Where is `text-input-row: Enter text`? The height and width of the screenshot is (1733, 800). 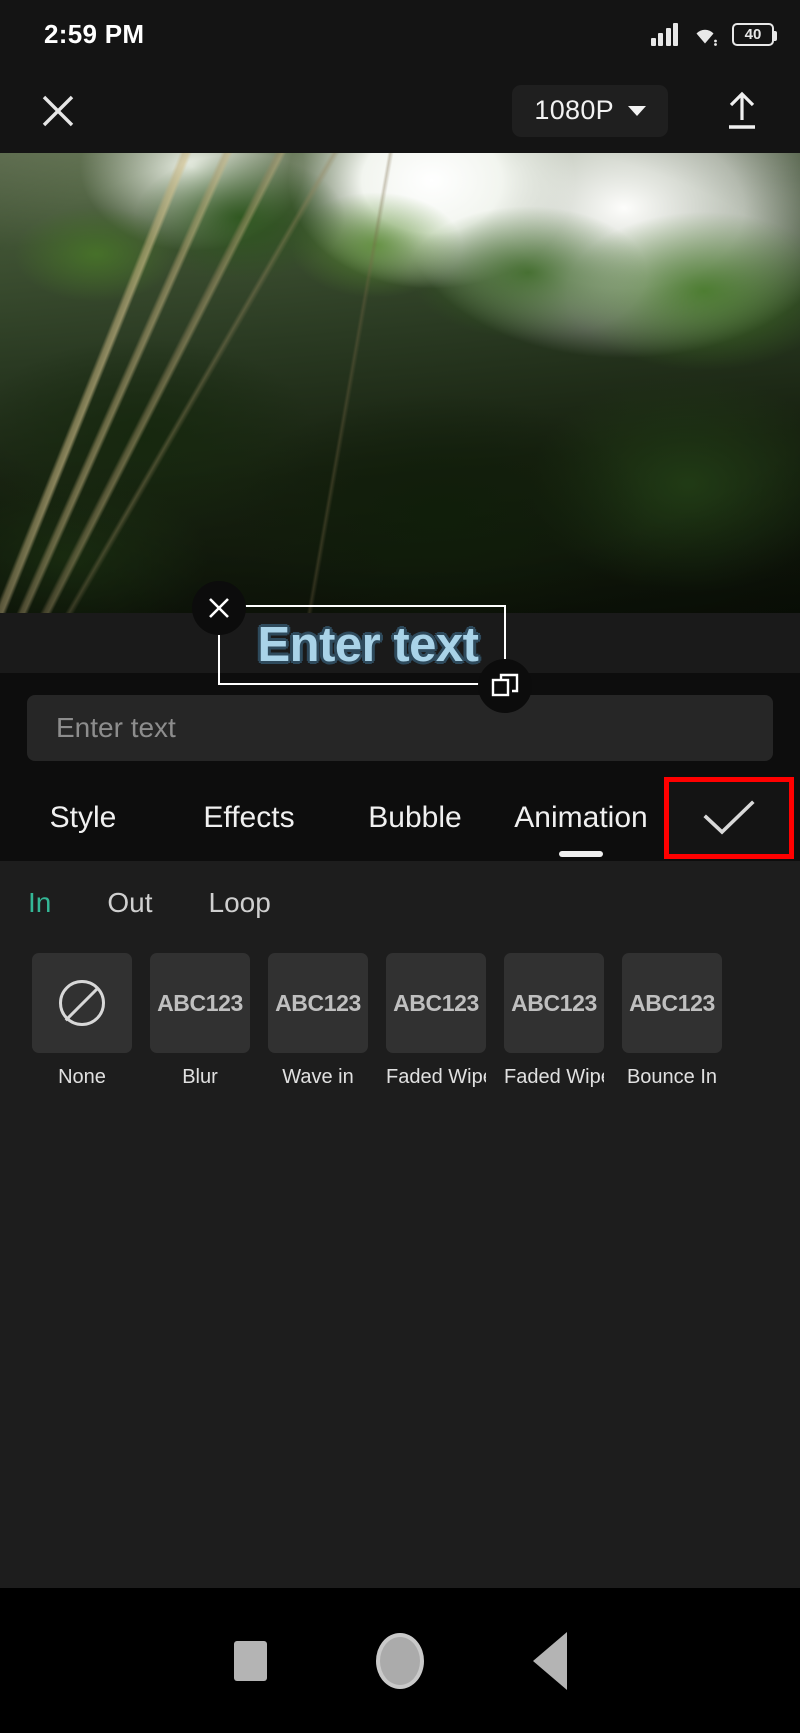 text-input-row: Enter text is located at coordinates (400, 717).